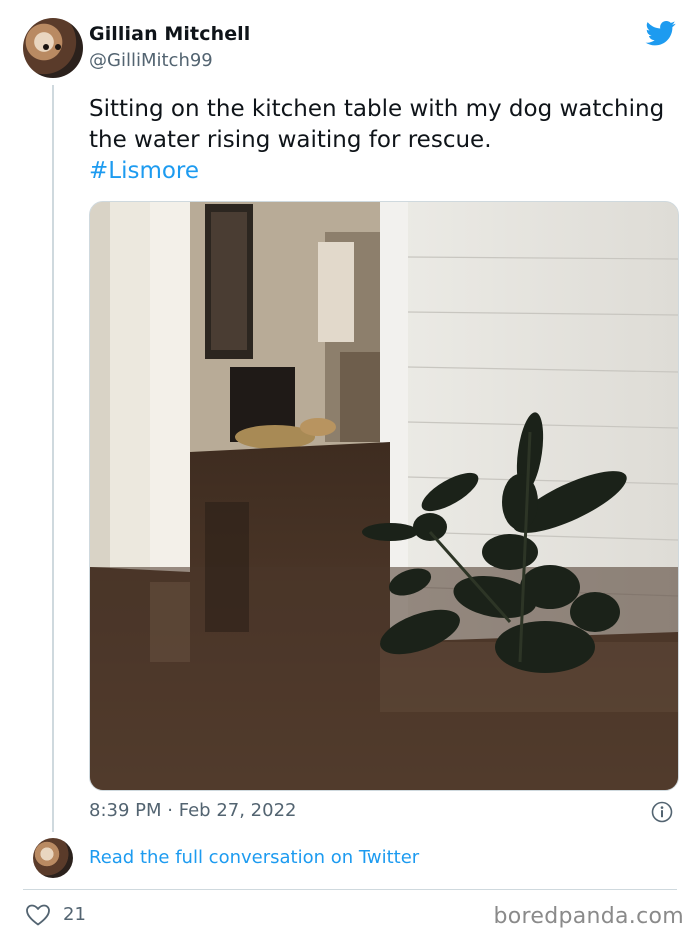 This screenshot has height=942, width=700. What do you see at coordinates (254, 857) in the screenshot?
I see `read-conversation-link: Read the full conversation on Twitter` at bounding box center [254, 857].